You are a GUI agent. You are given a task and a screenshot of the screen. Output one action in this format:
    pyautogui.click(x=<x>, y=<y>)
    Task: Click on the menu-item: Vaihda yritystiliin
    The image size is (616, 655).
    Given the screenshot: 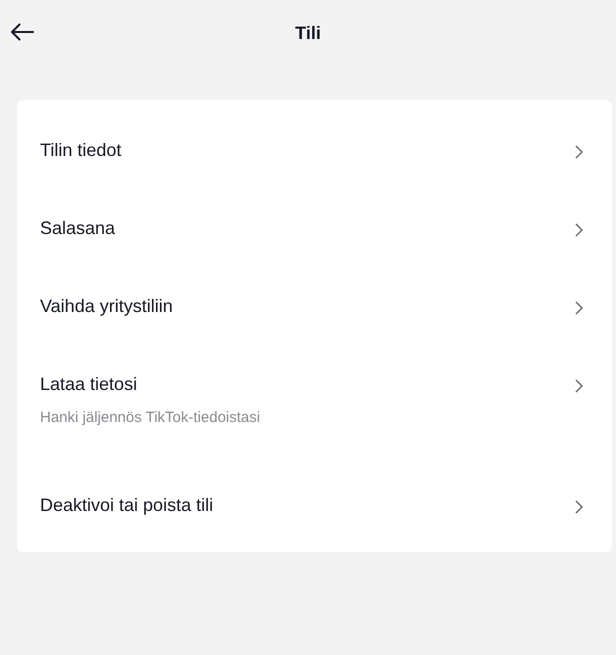 What is the action you would take?
    pyautogui.click(x=314, y=306)
    